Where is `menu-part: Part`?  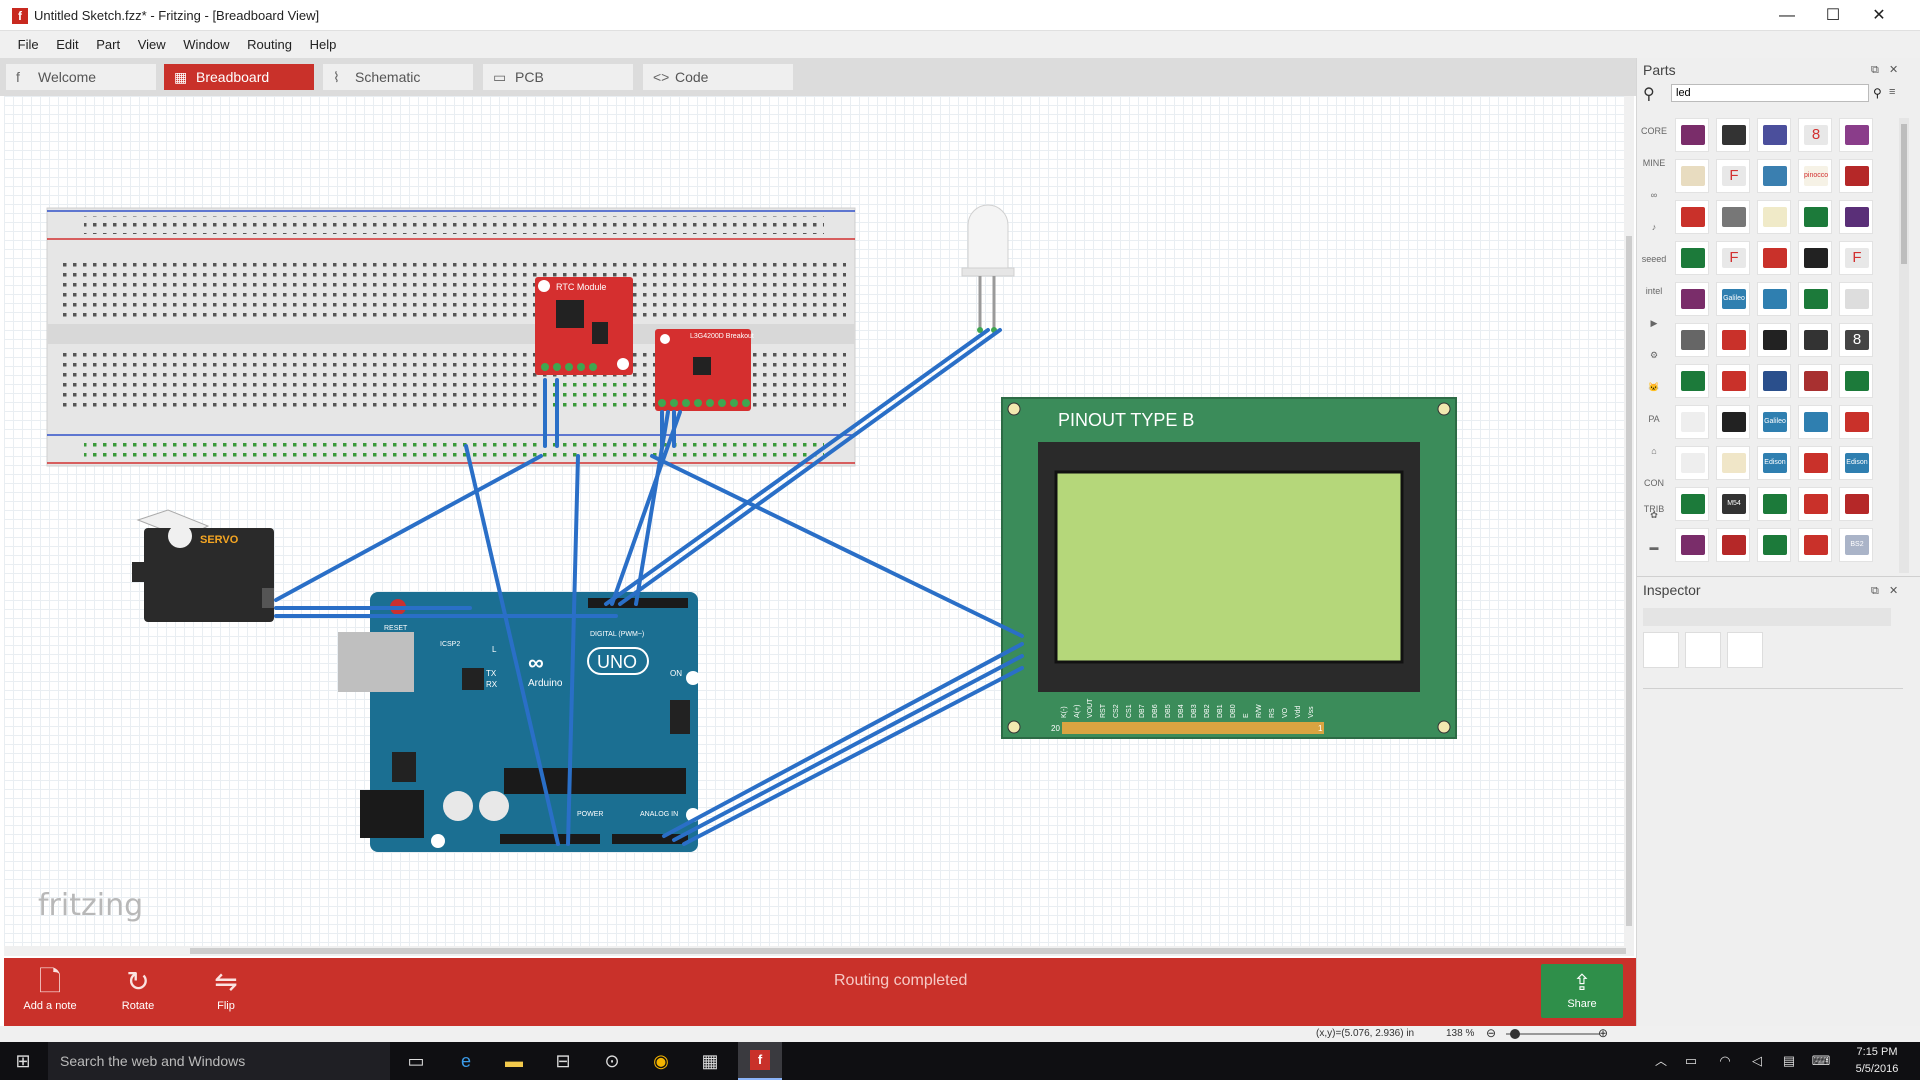
menu-part: Part is located at coordinates (108, 44).